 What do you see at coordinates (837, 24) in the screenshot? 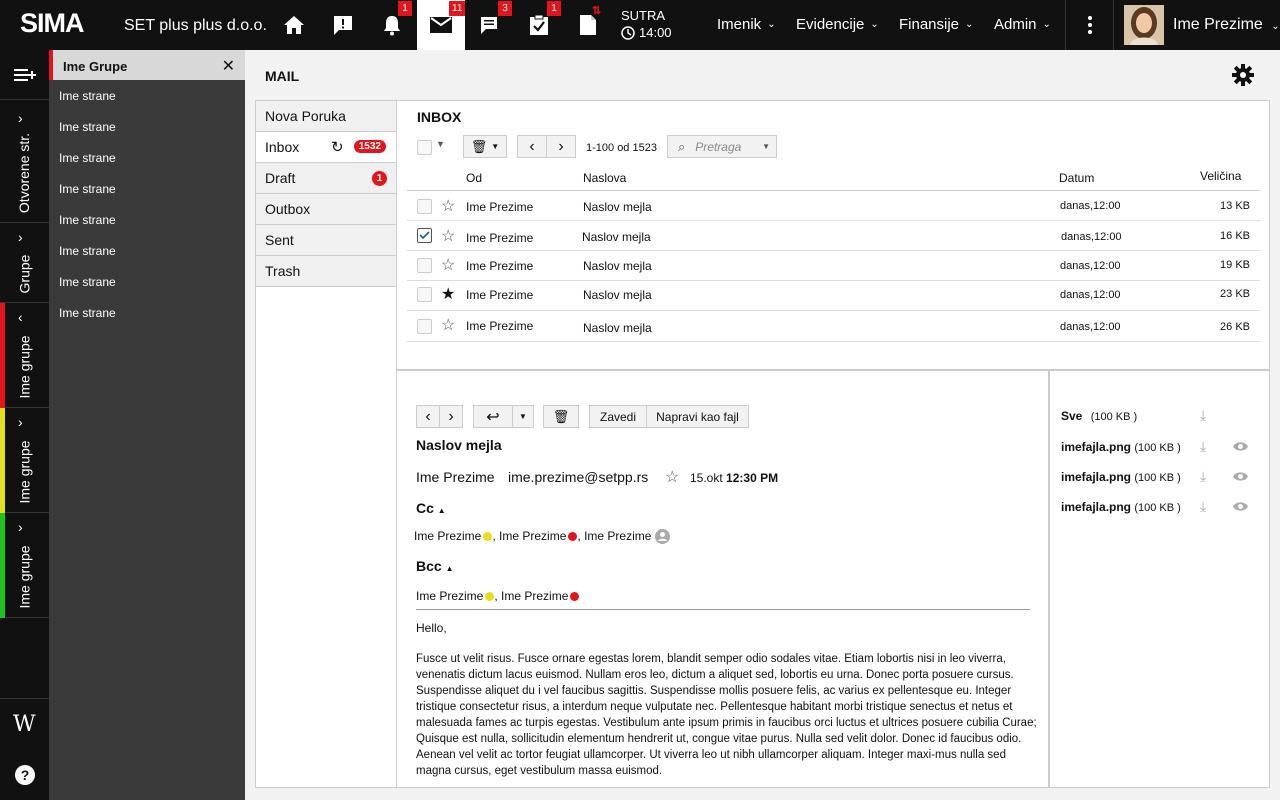
I see `menu-evidencije: Evidencije ⌄` at bounding box center [837, 24].